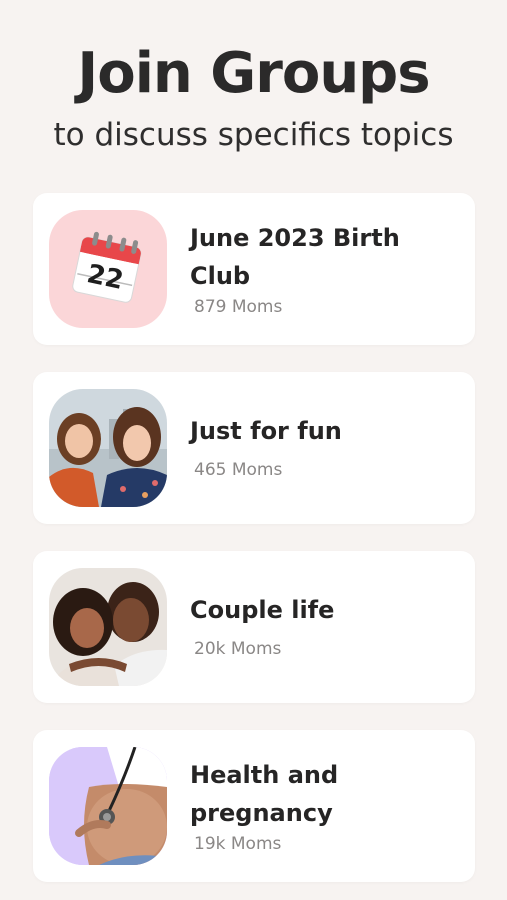 This screenshot has height=900, width=507. I want to click on page-title: Join Groups, so click(253, 73).